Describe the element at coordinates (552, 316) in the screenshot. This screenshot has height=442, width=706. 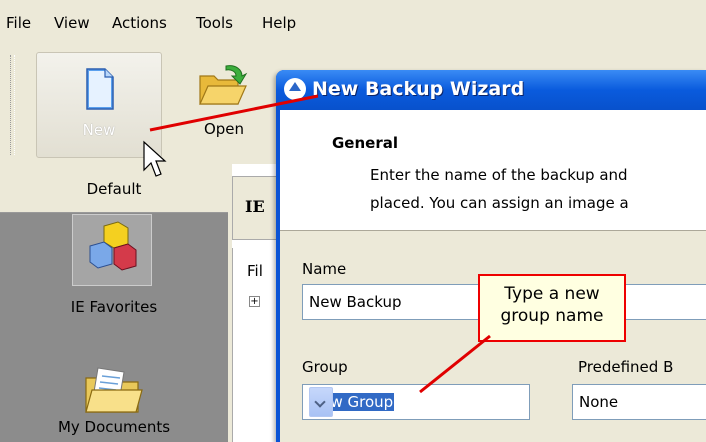
I see `callout-text: group name` at that location.